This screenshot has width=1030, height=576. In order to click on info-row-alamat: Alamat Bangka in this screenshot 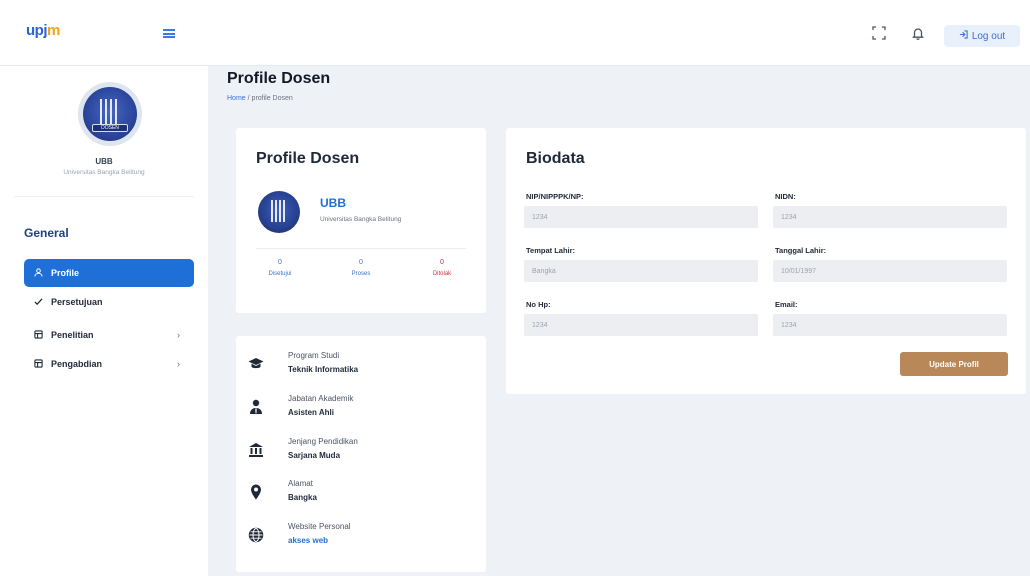, I will do `click(361, 494)`.